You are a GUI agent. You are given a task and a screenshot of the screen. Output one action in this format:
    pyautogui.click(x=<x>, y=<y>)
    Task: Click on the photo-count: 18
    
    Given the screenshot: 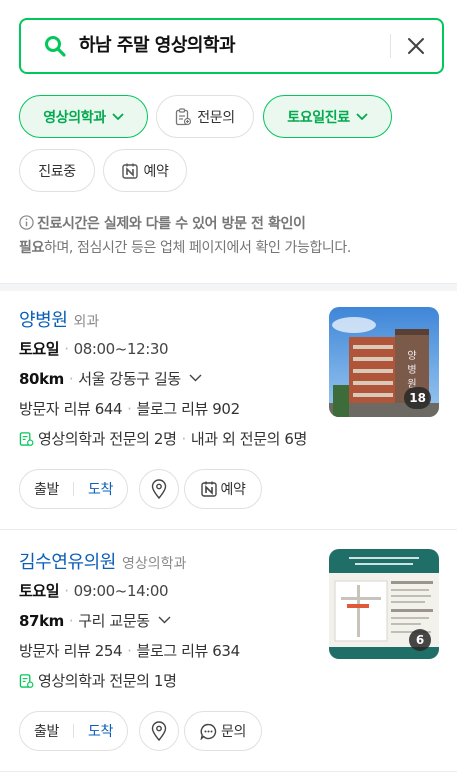 What is the action you would take?
    pyautogui.click(x=417, y=398)
    